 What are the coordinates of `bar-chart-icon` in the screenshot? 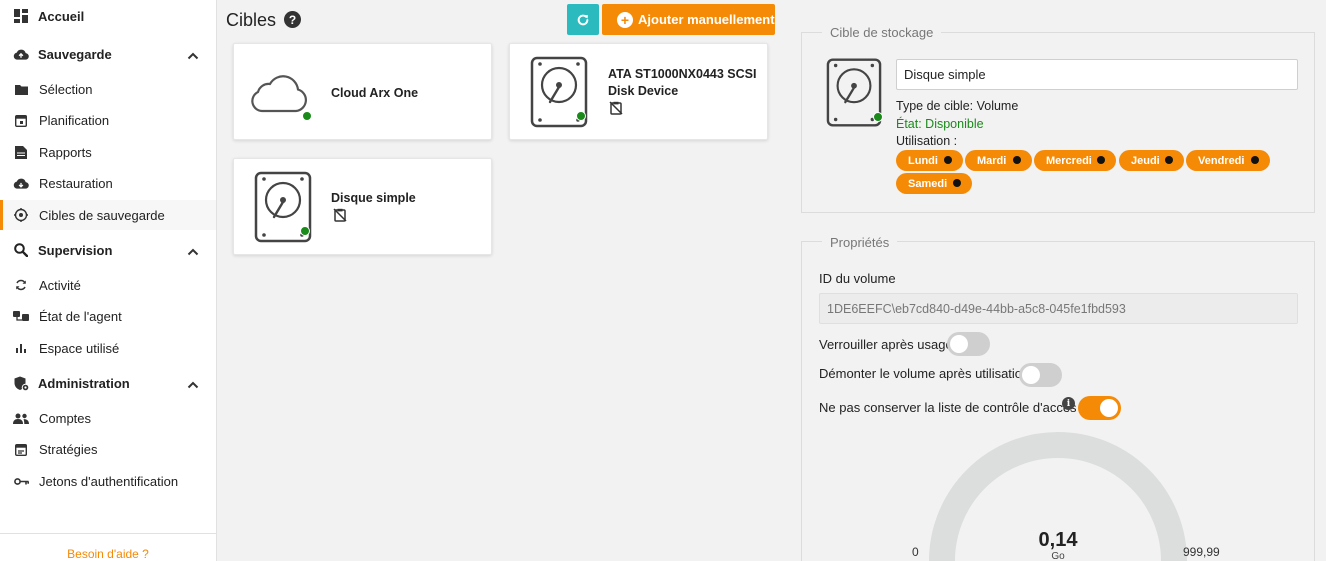 It's located at (21, 348).